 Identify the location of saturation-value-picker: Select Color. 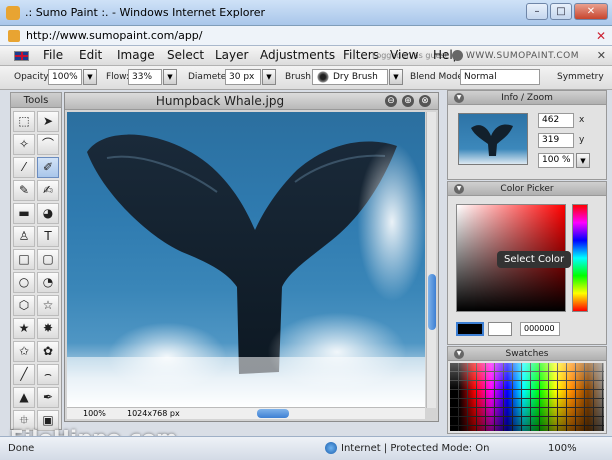
(514, 258).